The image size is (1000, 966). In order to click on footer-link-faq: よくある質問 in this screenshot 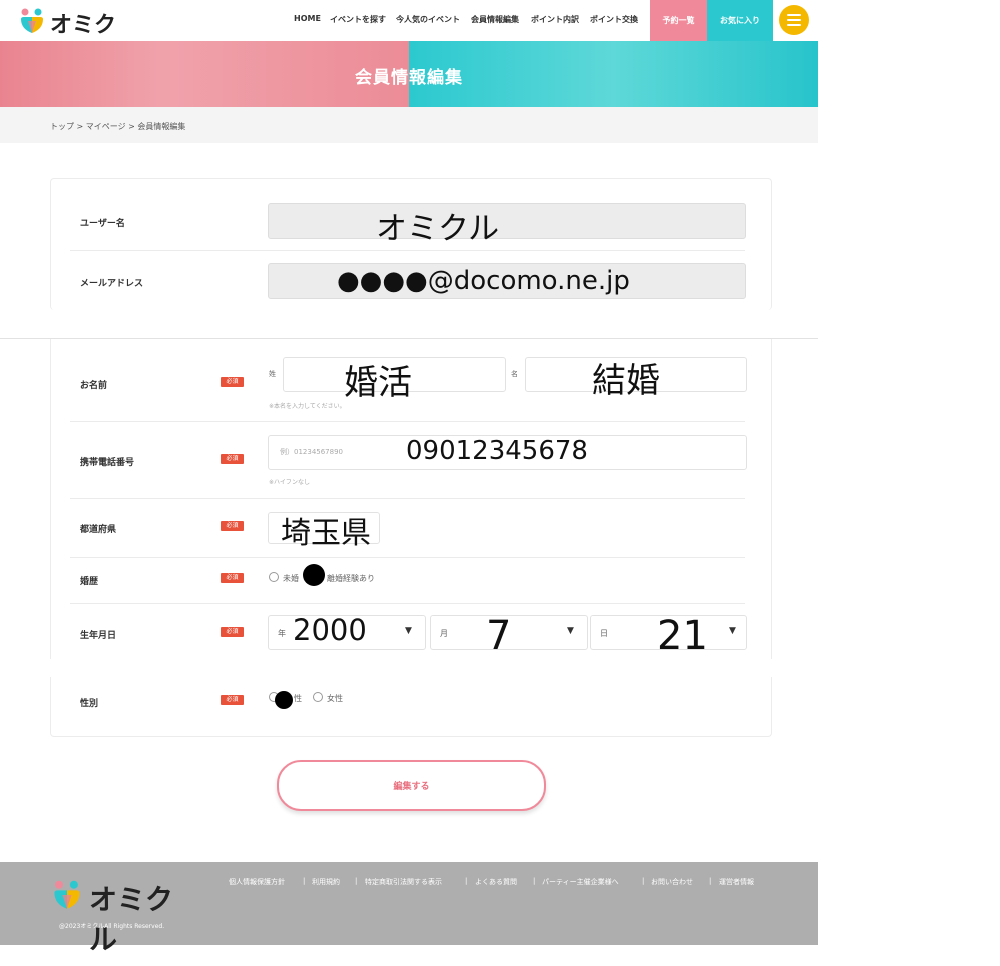, I will do `click(496, 882)`.